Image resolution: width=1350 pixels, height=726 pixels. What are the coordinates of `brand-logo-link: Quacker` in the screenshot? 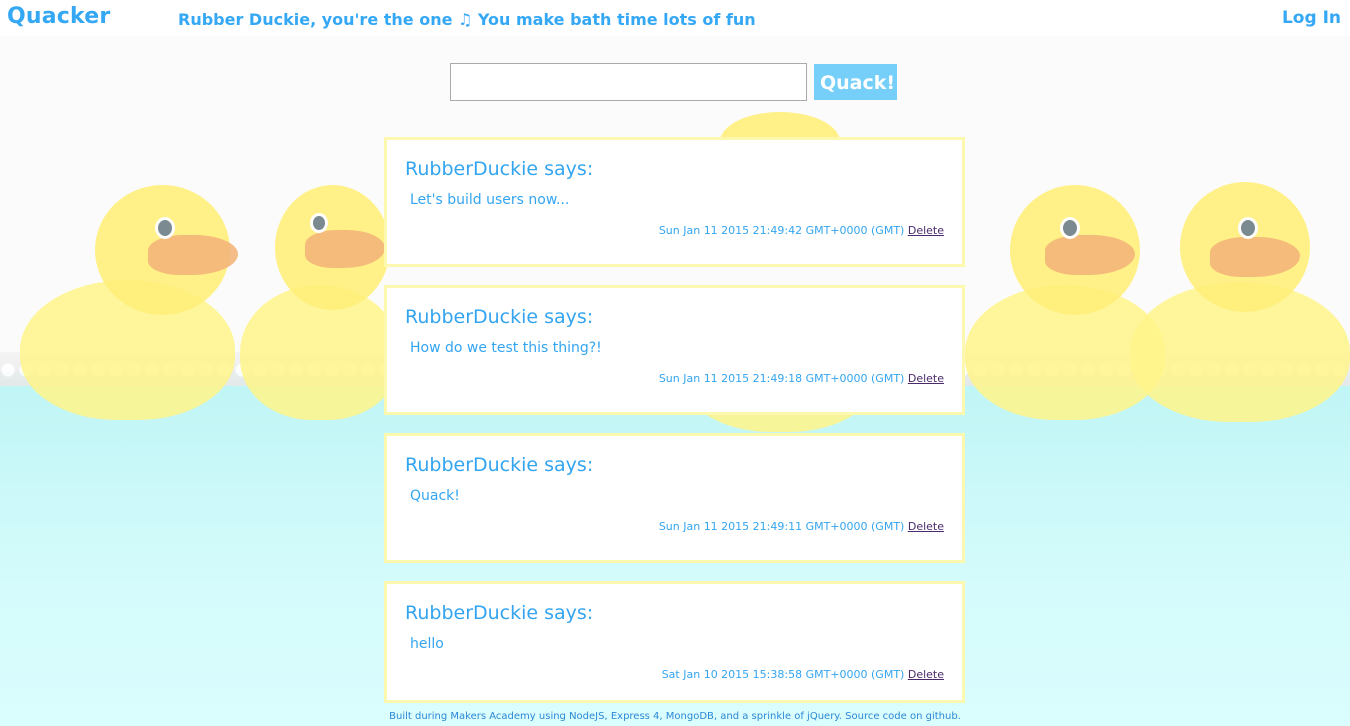 It's located at (58, 16).